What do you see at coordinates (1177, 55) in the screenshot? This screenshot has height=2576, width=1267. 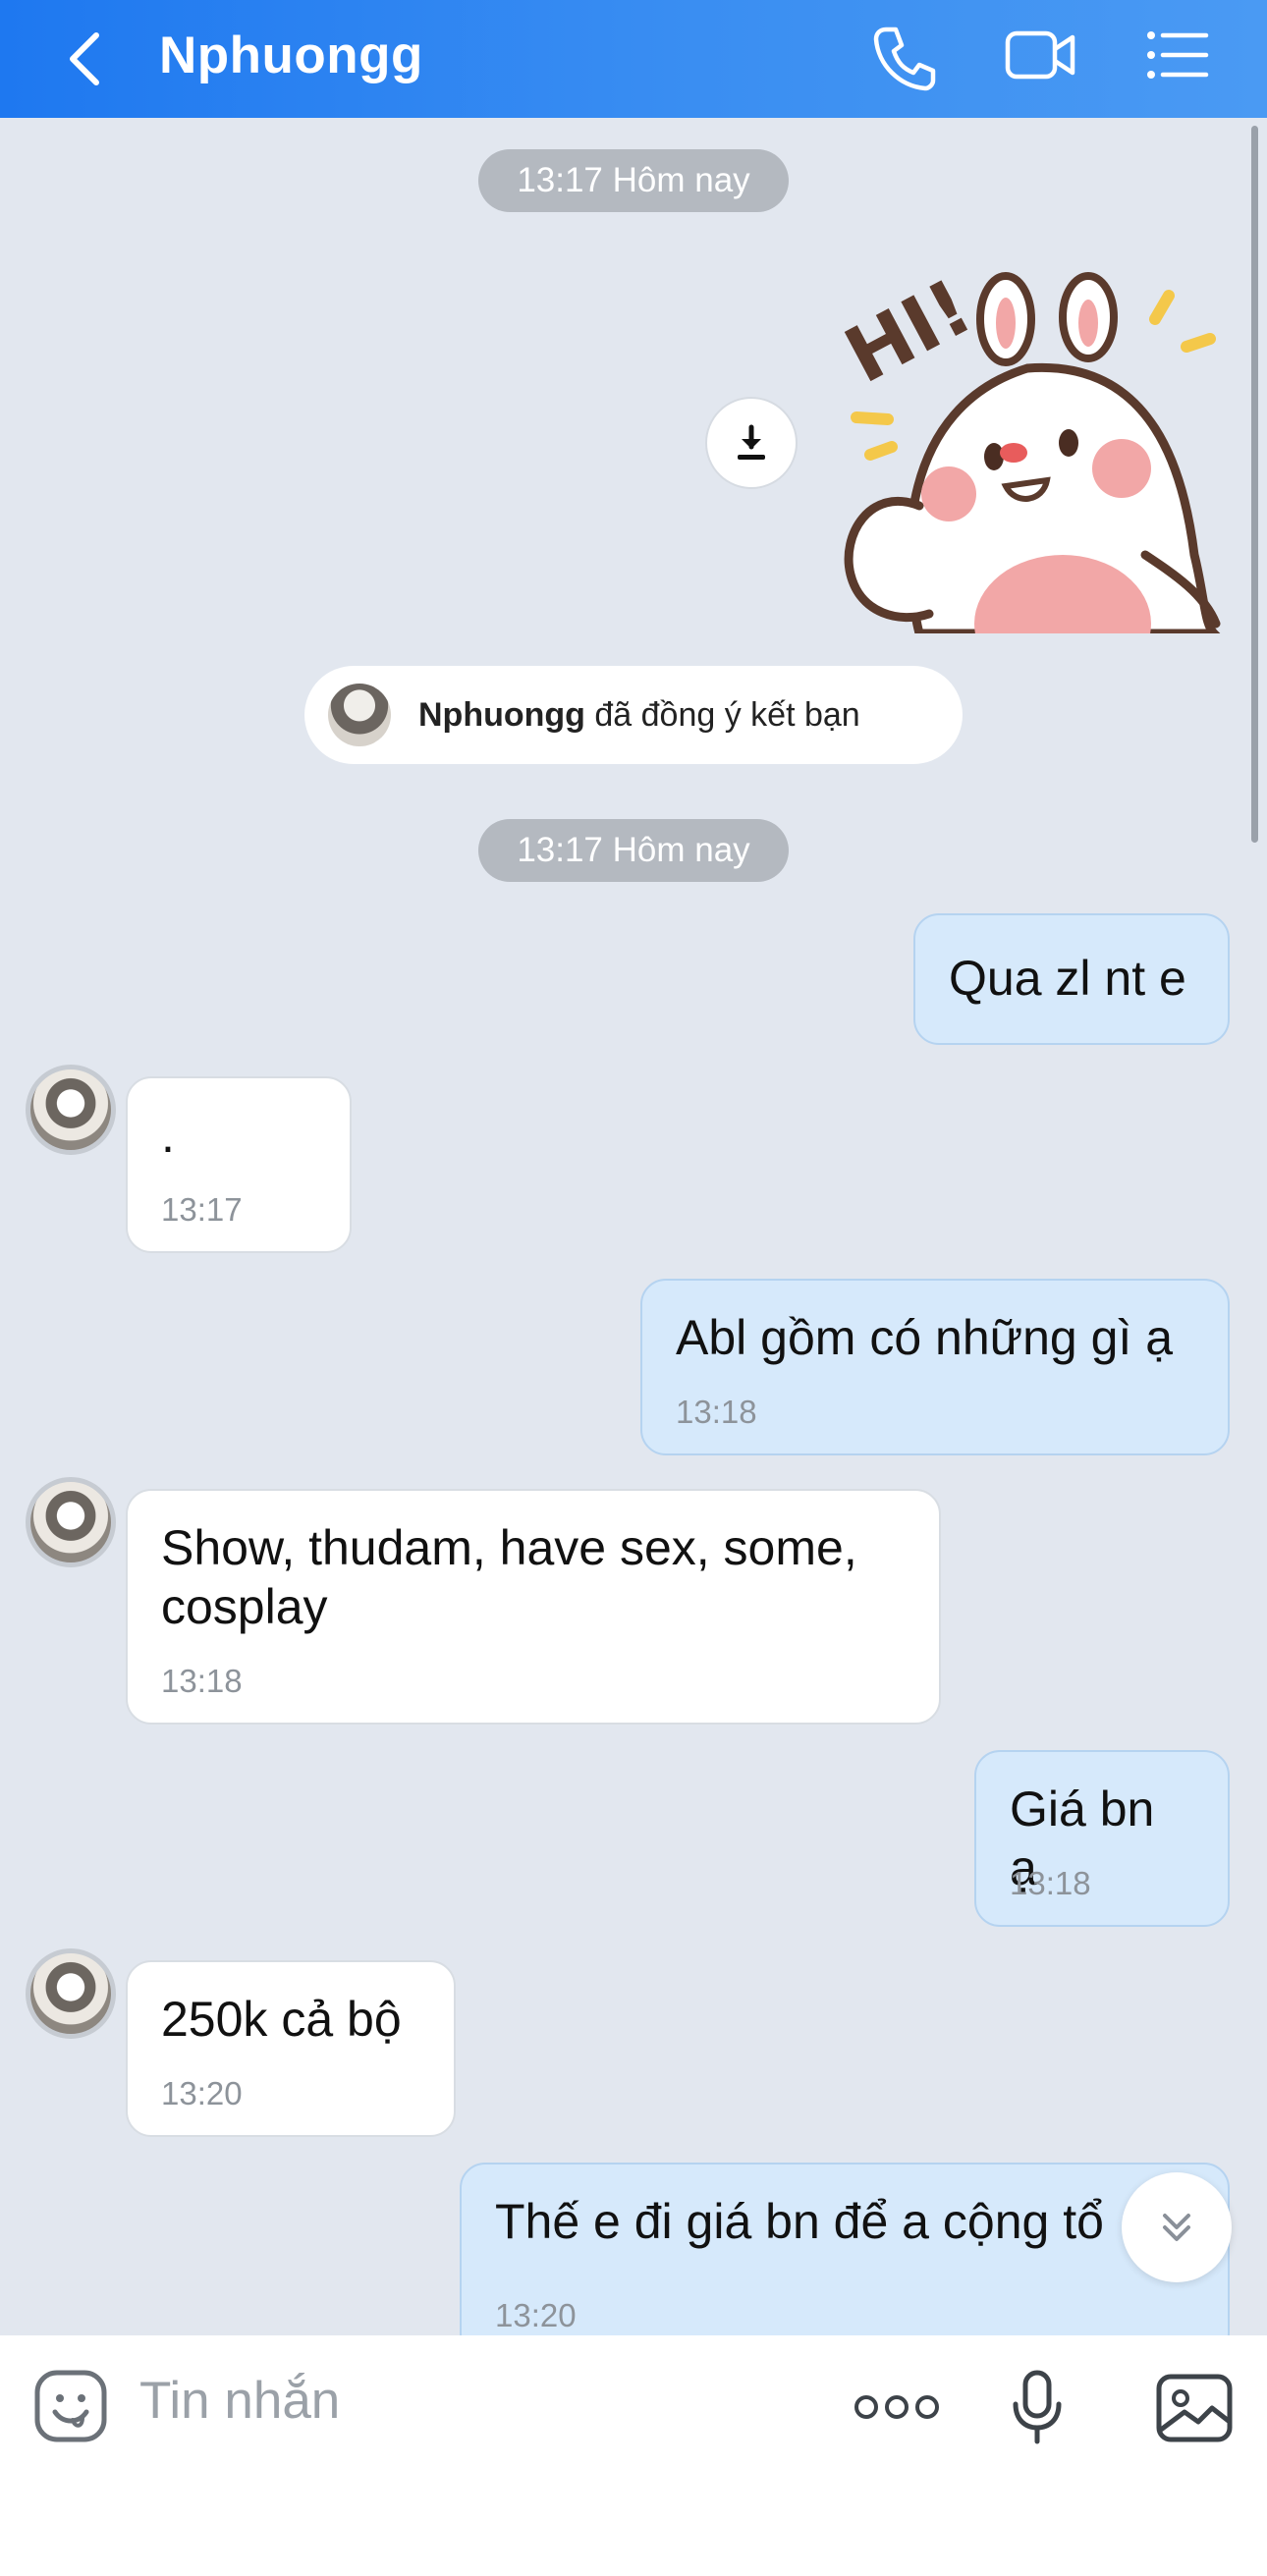 I see `menu-list-icon` at bounding box center [1177, 55].